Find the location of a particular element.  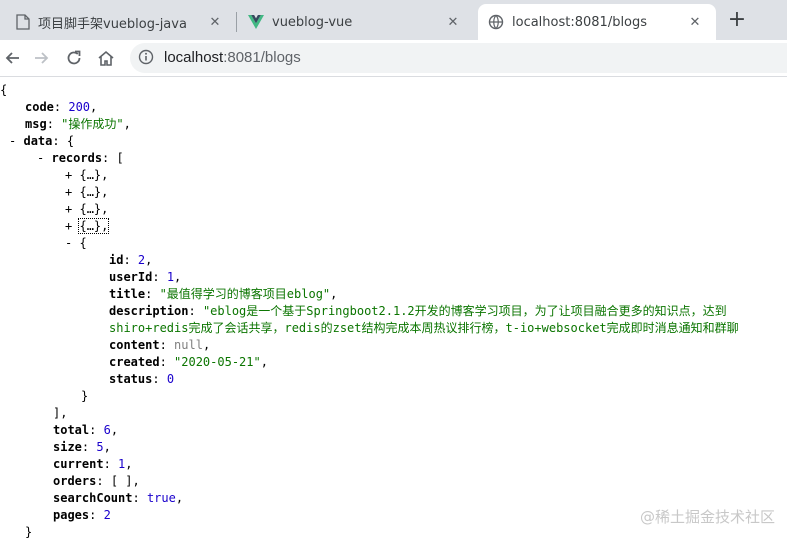

json-line-searchCount: searchCount: true, is located at coordinates (118, 498).